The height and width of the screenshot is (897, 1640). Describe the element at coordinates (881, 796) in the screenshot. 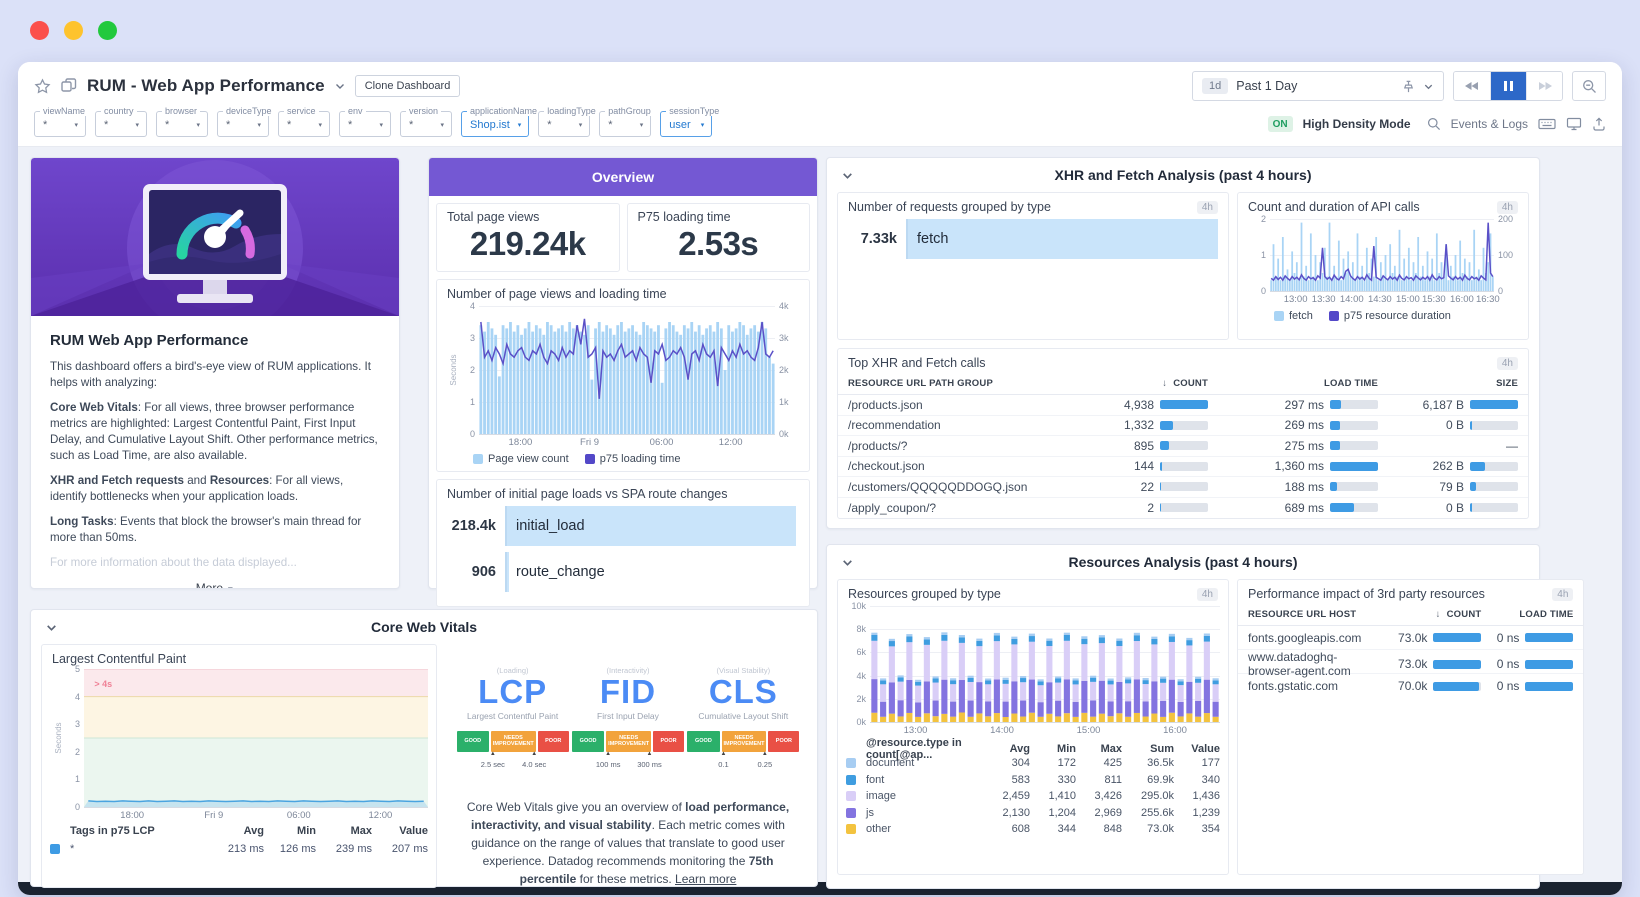

I see `resource-type: image` at that location.